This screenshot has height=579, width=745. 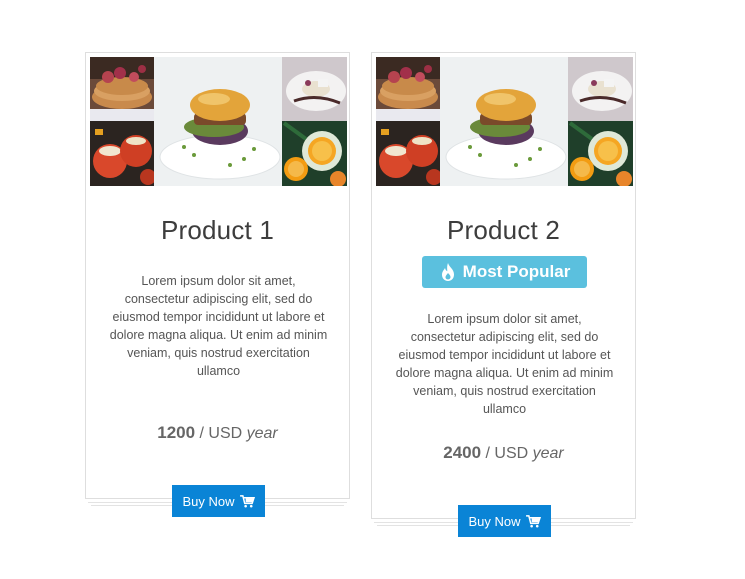 What do you see at coordinates (462, 452) in the screenshot?
I see `price-amount: 2400` at bounding box center [462, 452].